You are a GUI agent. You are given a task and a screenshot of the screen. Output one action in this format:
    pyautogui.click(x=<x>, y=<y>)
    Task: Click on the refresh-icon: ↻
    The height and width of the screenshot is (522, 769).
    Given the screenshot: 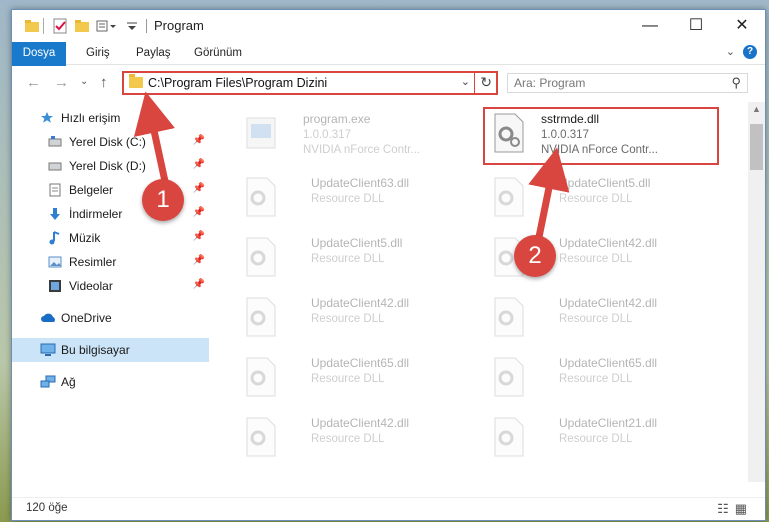 What is the action you would take?
    pyautogui.click(x=486, y=82)
    